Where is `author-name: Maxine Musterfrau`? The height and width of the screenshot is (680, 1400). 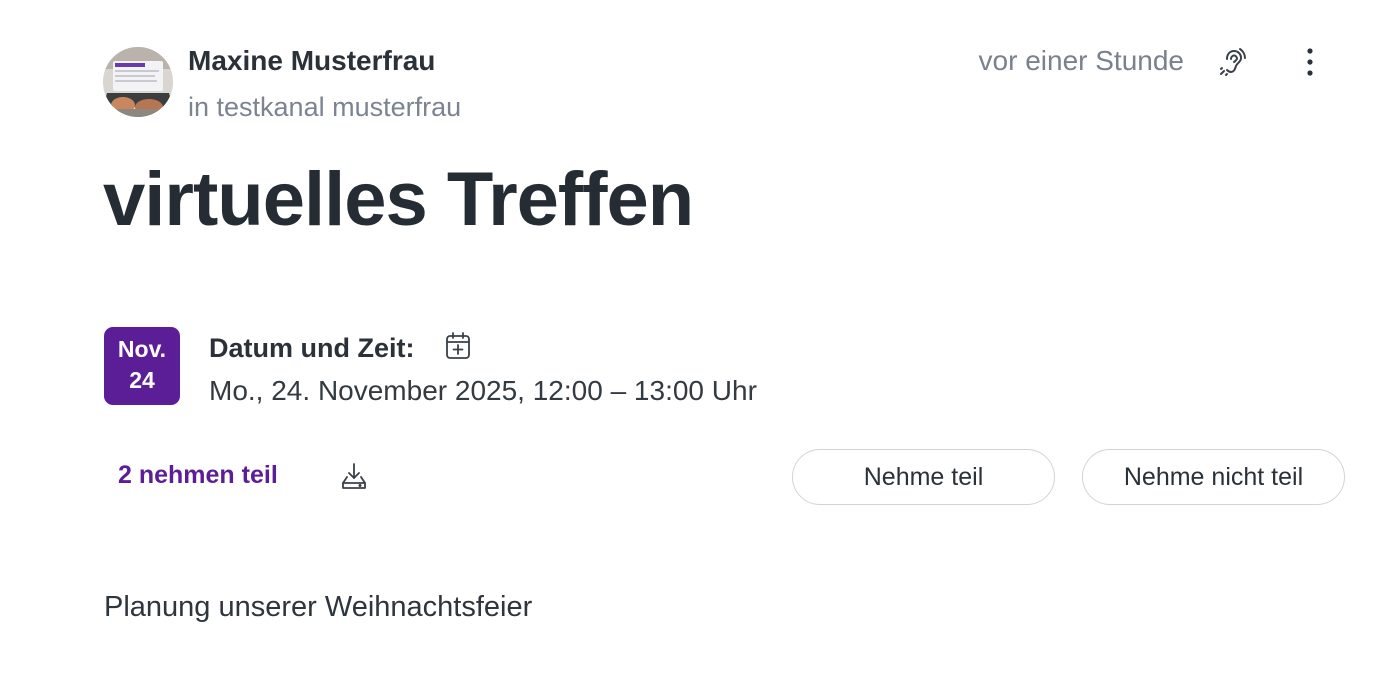 author-name: Maxine Musterfrau is located at coordinates (311, 61).